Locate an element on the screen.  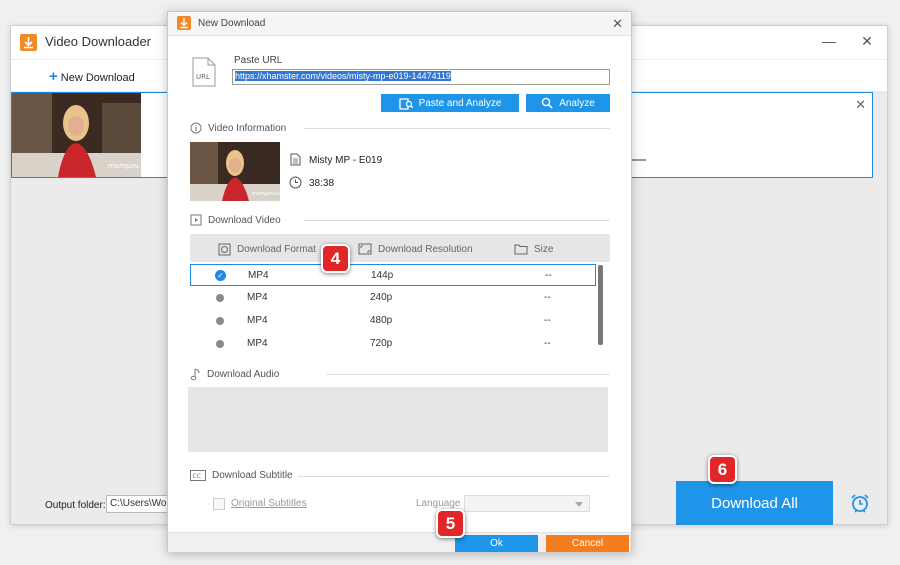
column-header-format: Download Format is located at coordinates (267, 249).